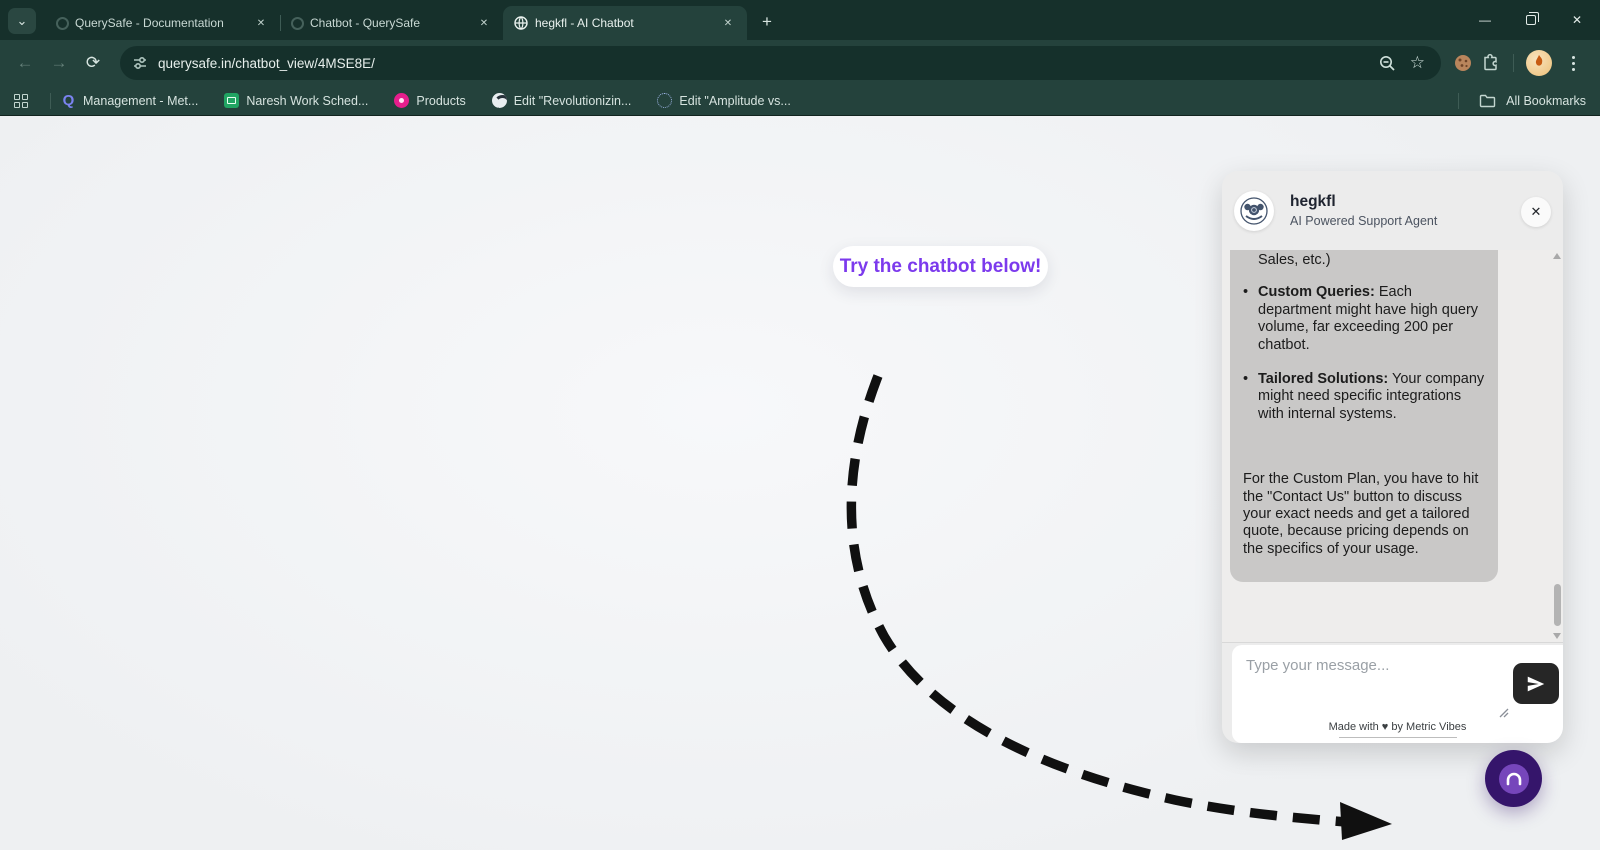  What do you see at coordinates (1536, 212) in the screenshot?
I see `chat-close-button: ✕` at bounding box center [1536, 212].